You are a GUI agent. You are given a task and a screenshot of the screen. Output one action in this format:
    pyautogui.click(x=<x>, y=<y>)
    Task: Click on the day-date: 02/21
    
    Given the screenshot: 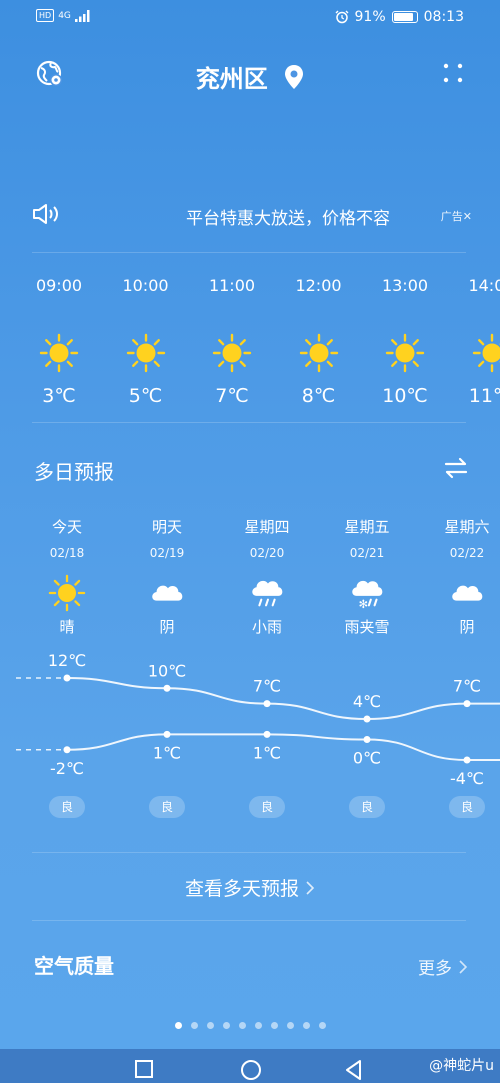 What is the action you would take?
    pyautogui.click(x=367, y=553)
    